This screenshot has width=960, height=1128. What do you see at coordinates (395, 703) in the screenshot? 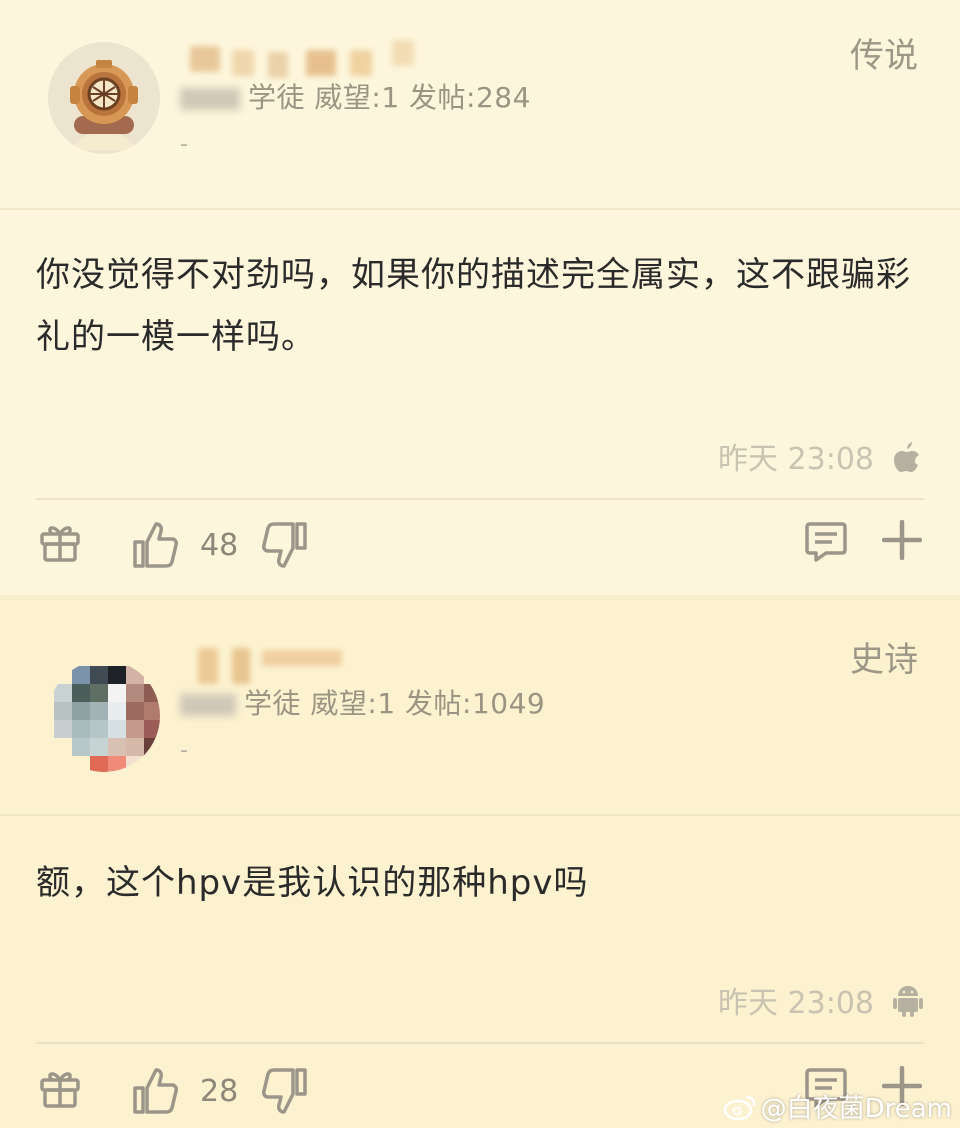
I see `user-meta-text: 学徒 威望:1 发帖:1049` at bounding box center [395, 703].